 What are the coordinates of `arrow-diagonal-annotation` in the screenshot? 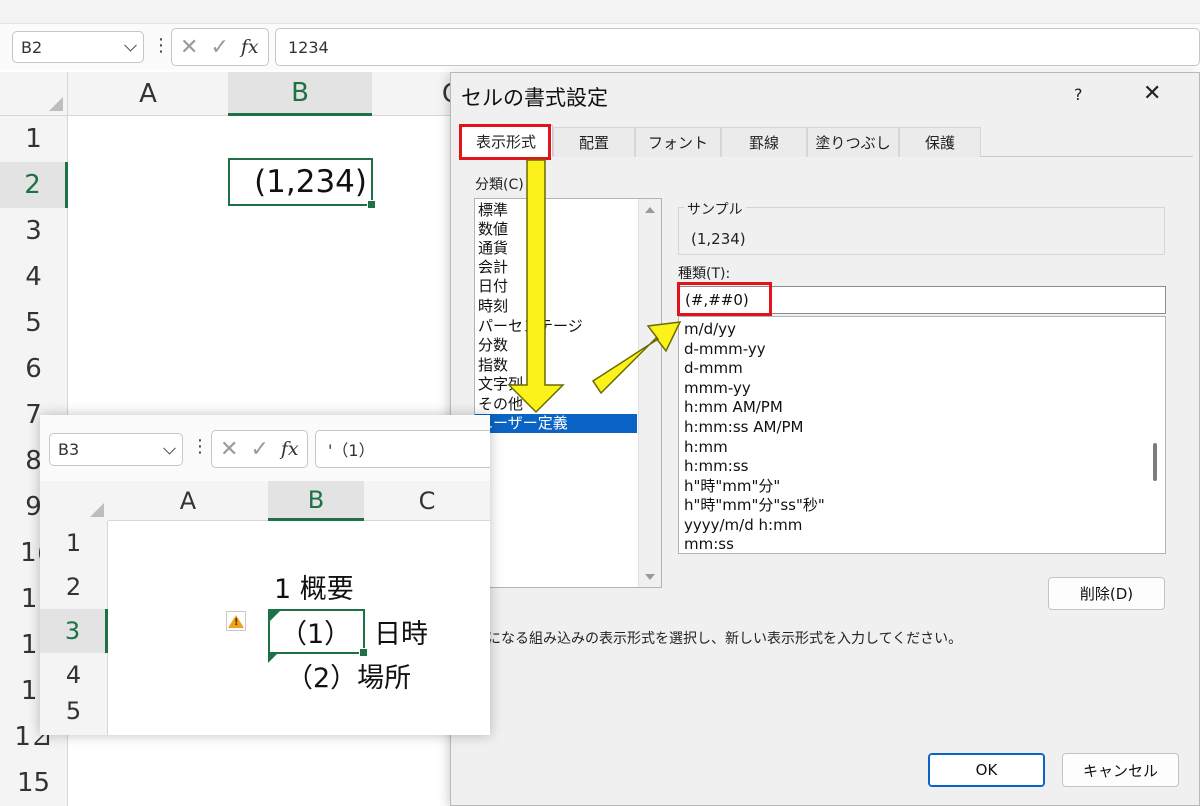 It's located at (636, 358).